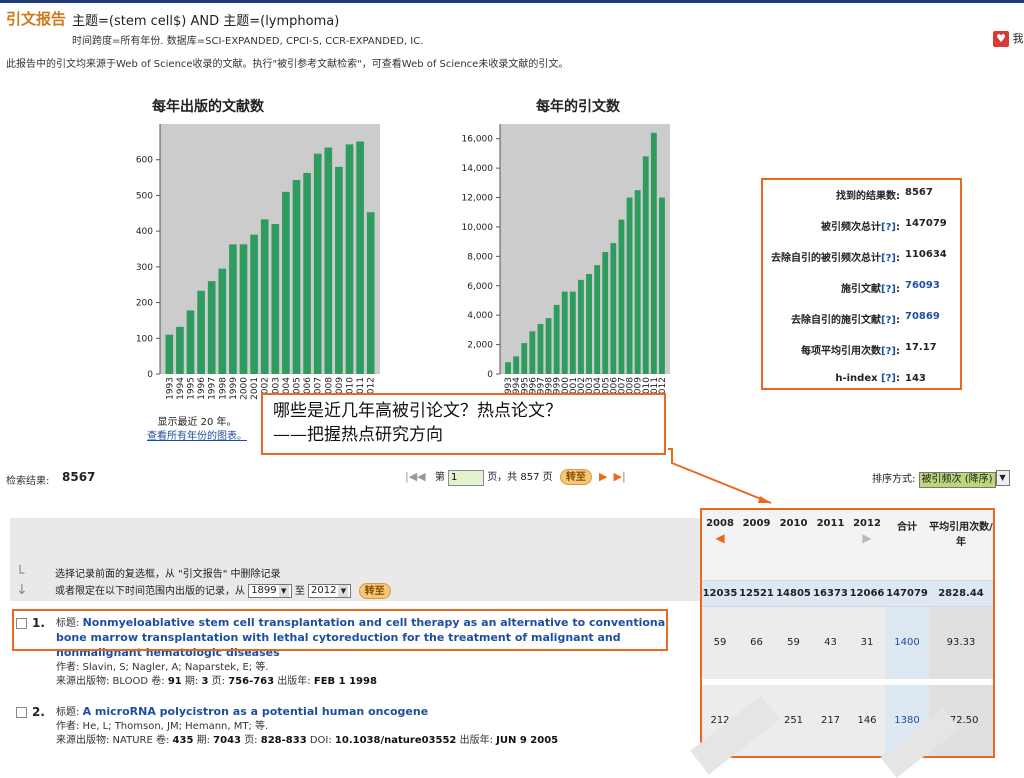 The width and height of the screenshot is (1024, 778). Describe the element at coordinates (324, 590) in the screenshot. I see `to-year-value: 2012` at that location.